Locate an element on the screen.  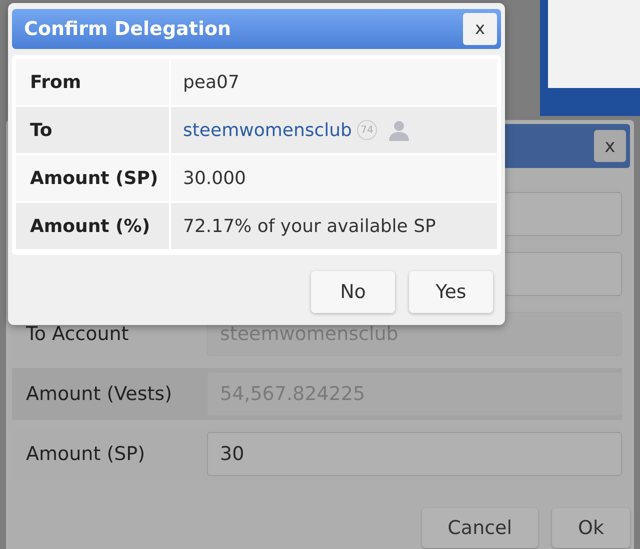
input-field: 30 is located at coordinates (414, 454).